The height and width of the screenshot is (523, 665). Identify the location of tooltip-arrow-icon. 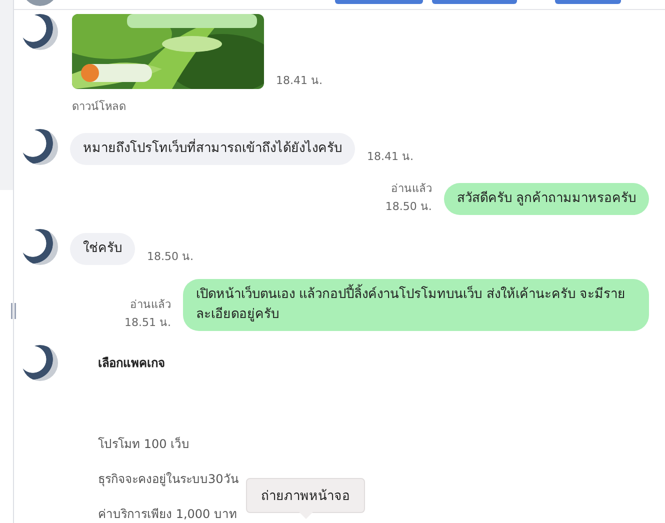
(305, 515).